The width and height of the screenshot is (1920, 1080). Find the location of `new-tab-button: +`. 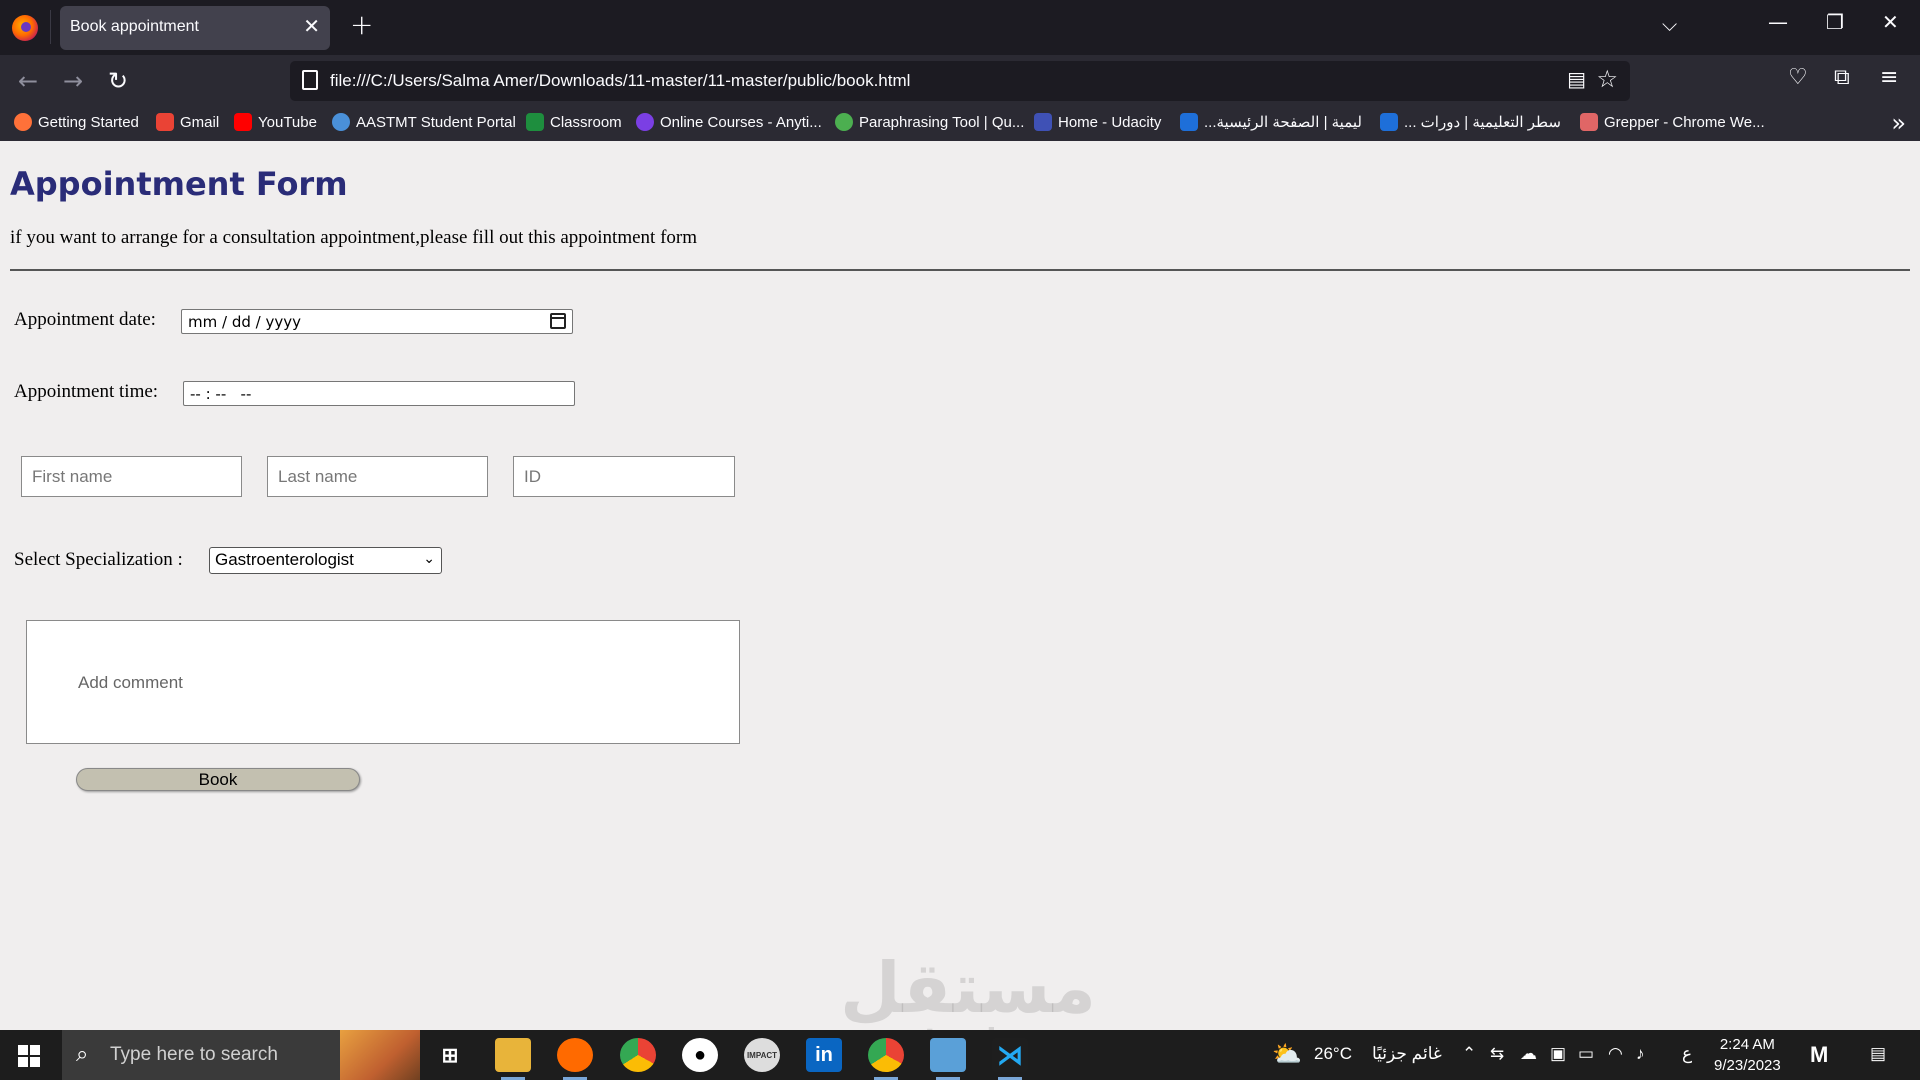

new-tab-button: + is located at coordinates (361, 24).